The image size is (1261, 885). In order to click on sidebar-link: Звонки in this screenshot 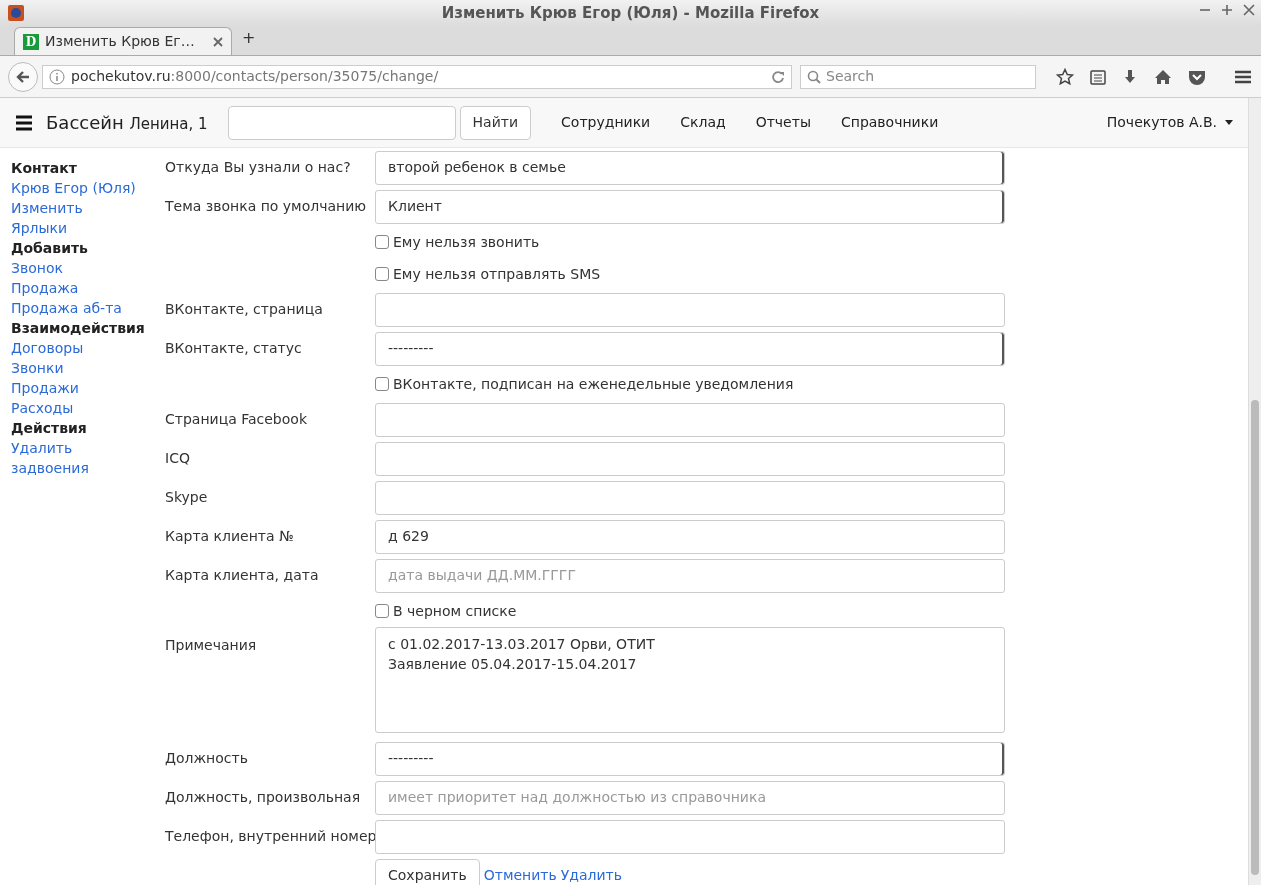, I will do `click(37, 368)`.